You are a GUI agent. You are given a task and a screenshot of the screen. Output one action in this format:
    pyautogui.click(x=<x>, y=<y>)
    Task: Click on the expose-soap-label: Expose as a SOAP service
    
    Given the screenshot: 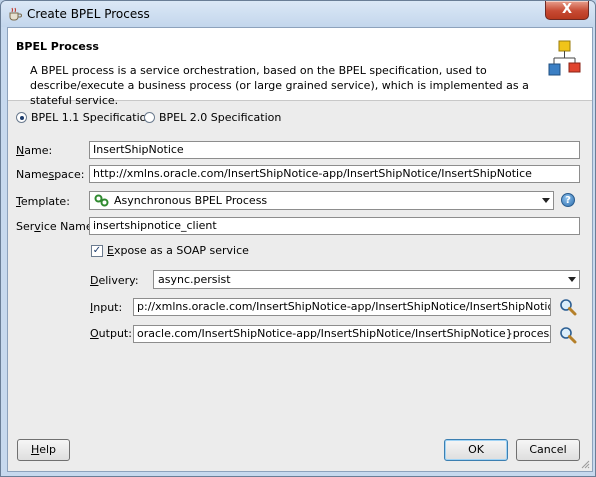 What is the action you would take?
    pyautogui.click(x=178, y=250)
    